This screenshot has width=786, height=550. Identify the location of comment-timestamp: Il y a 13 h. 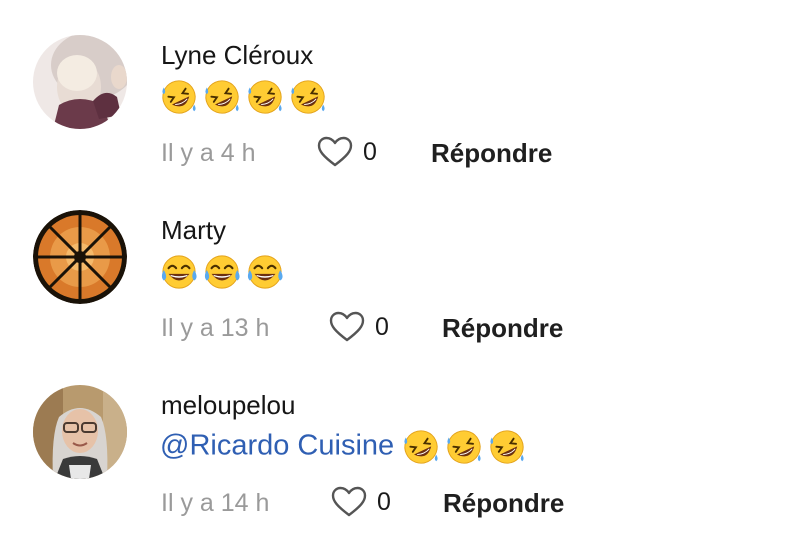
(215, 328).